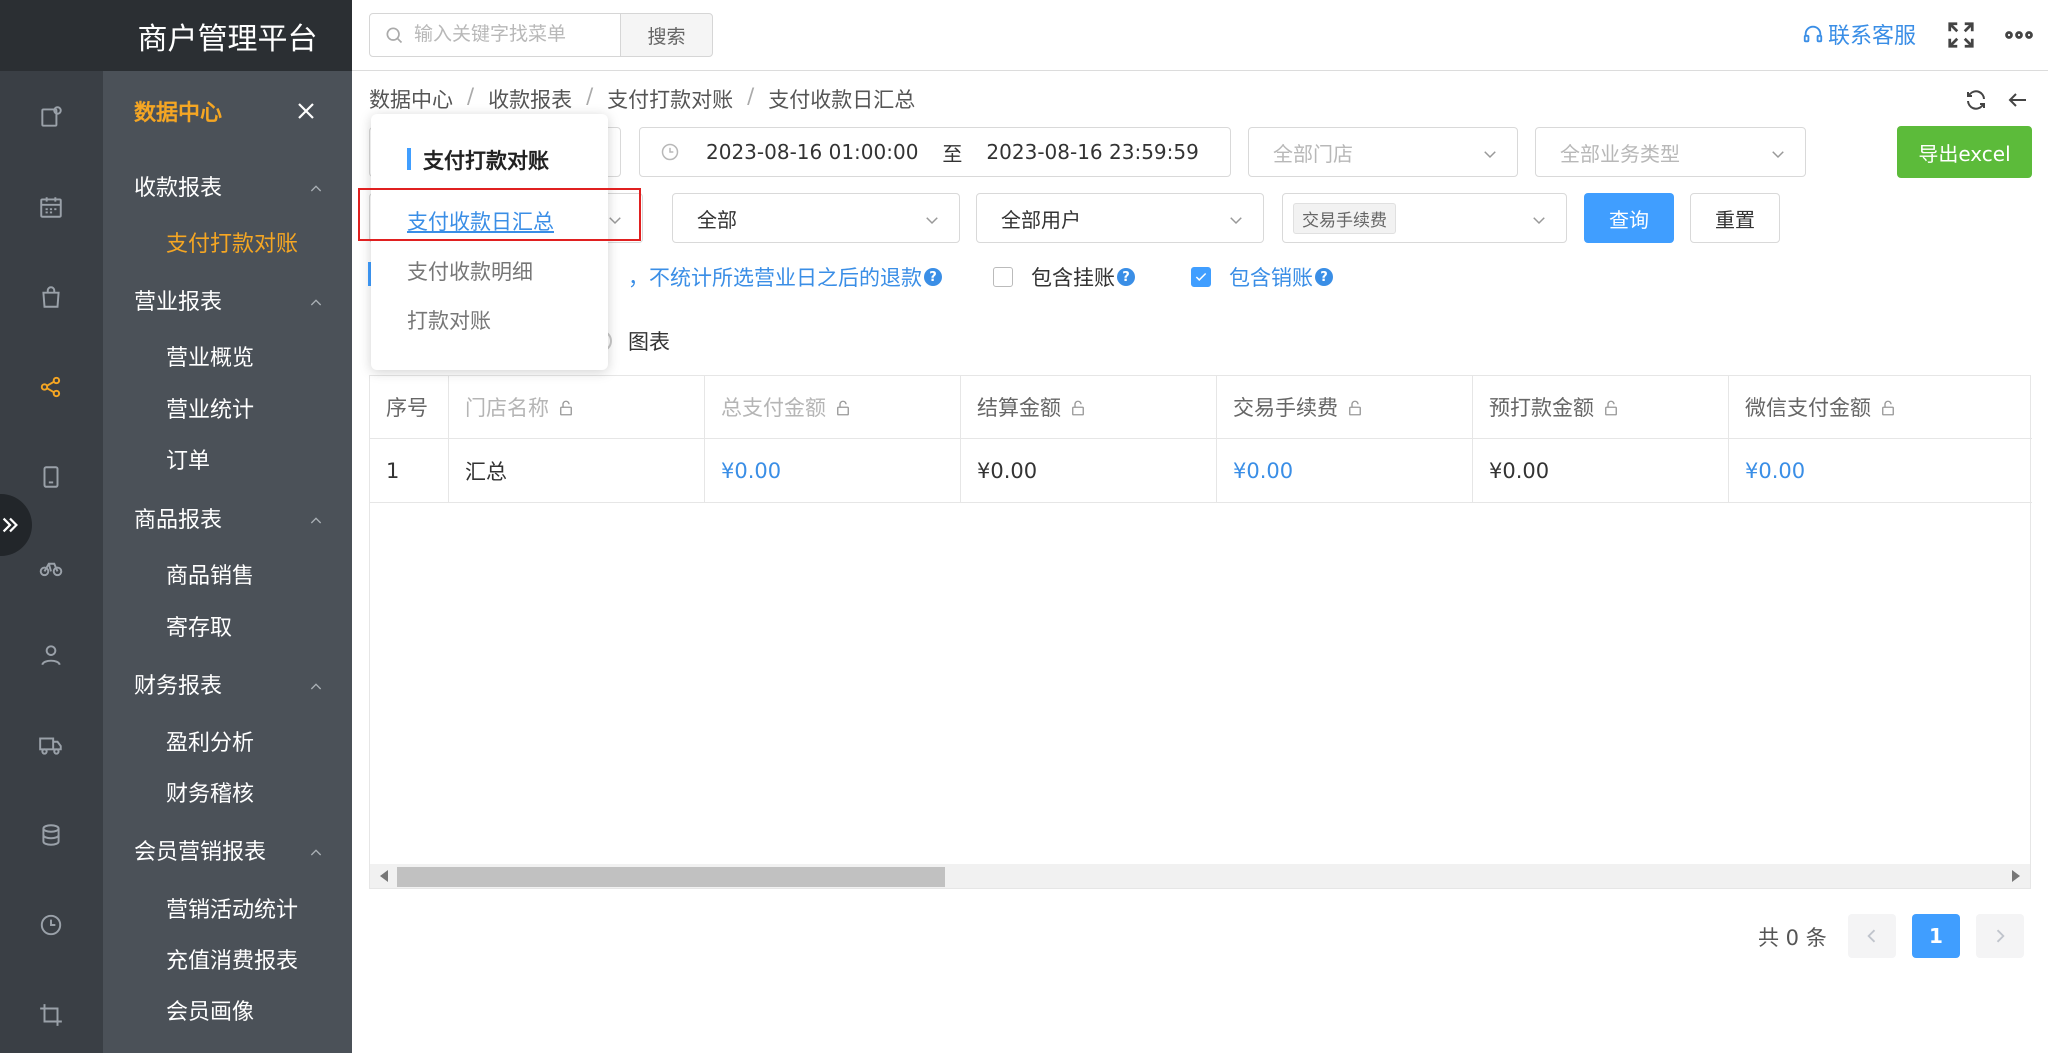 The width and height of the screenshot is (2048, 1053). What do you see at coordinates (1961, 35) in the screenshot?
I see `fullscreen-icon` at bounding box center [1961, 35].